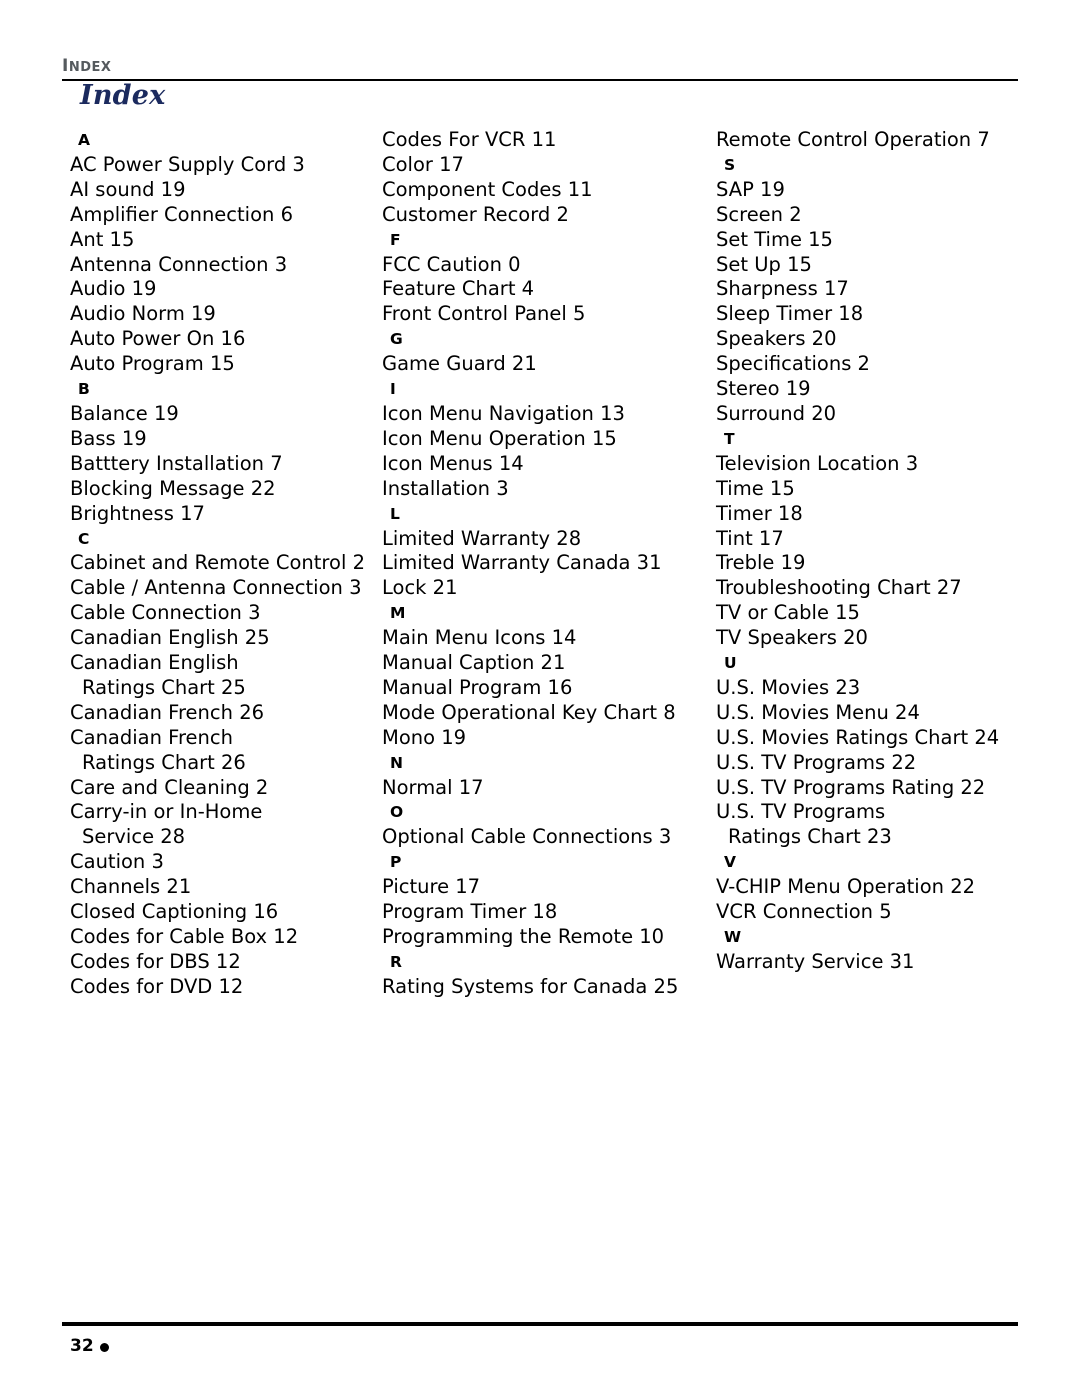 This screenshot has height=1397, width=1080. Describe the element at coordinates (793, 364) in the screenshot. I see `index-entry: Specifications 2` at that location.